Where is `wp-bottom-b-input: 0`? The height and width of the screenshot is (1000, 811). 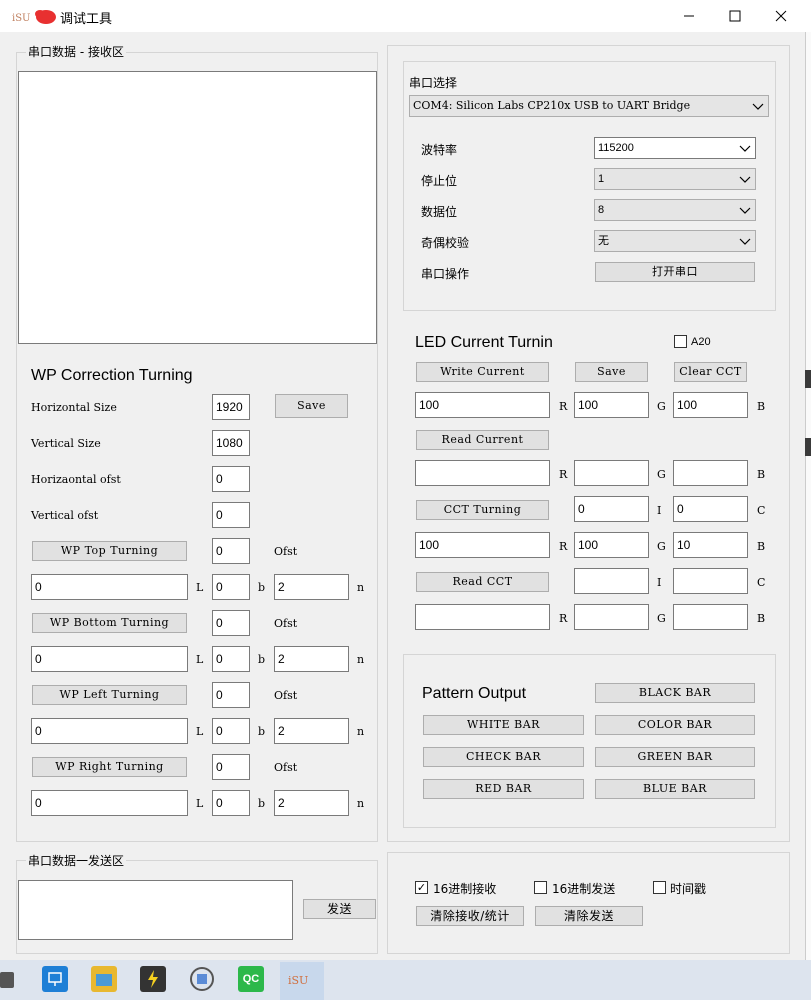 wp-bottom-b-input: 0 is located at coordinates (231, 659).